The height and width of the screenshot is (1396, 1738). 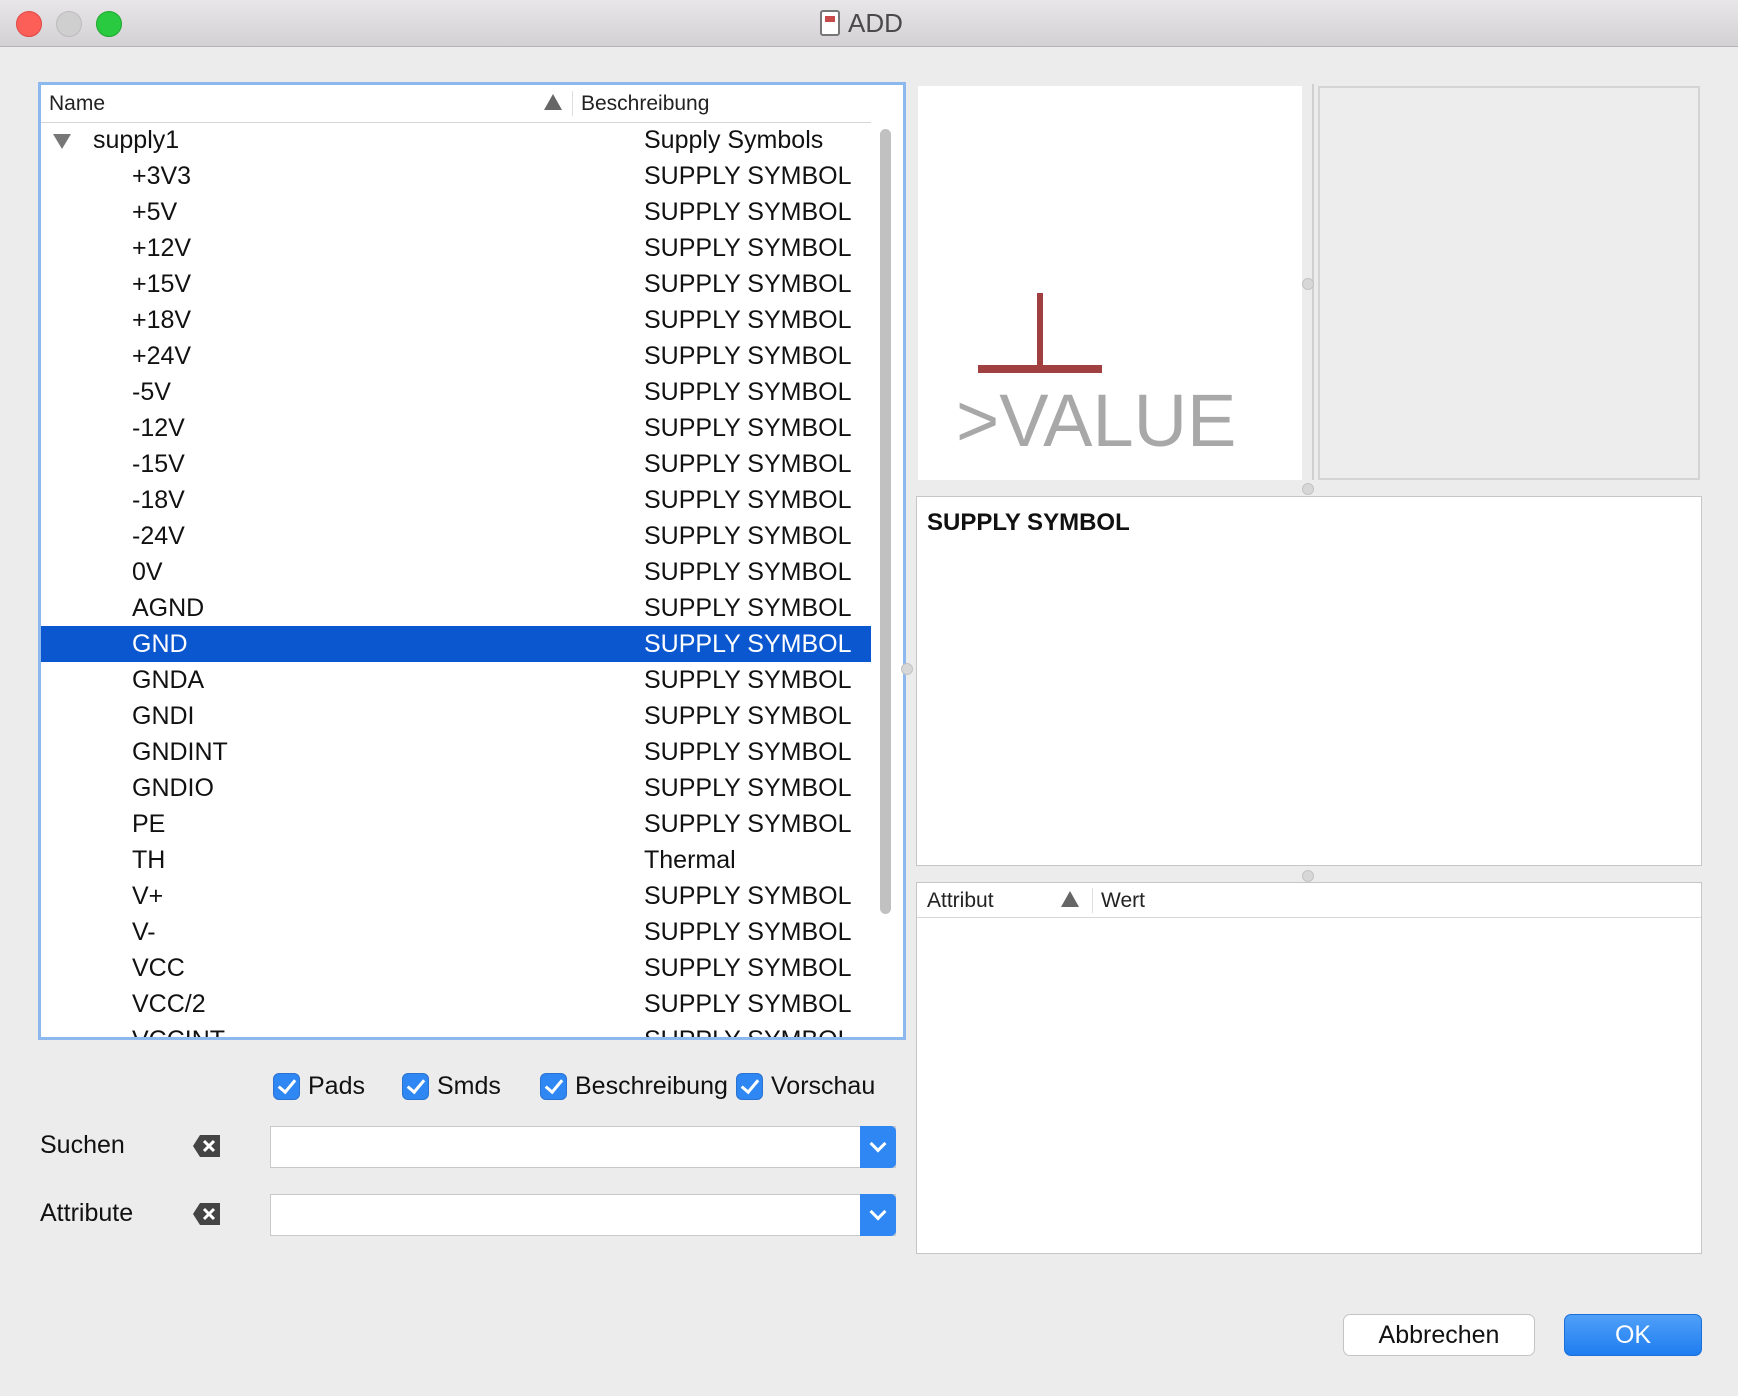 I want to click on tree-group-row: supply1 Supply Symbols, so click(x=456, y=140).